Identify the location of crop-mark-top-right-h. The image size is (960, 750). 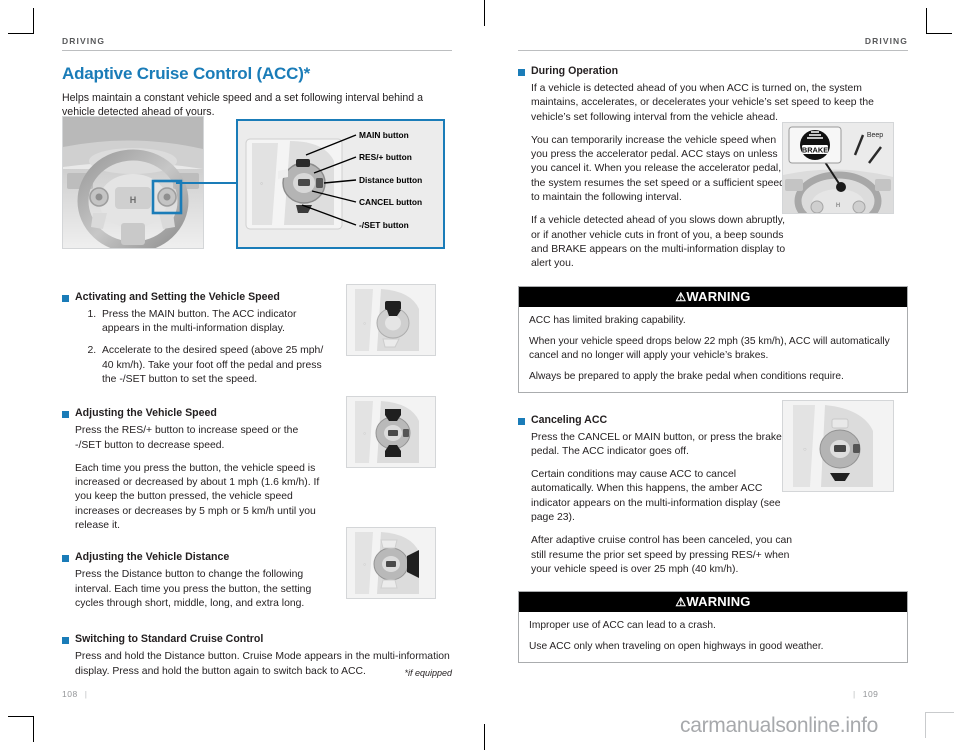
(939, 33).